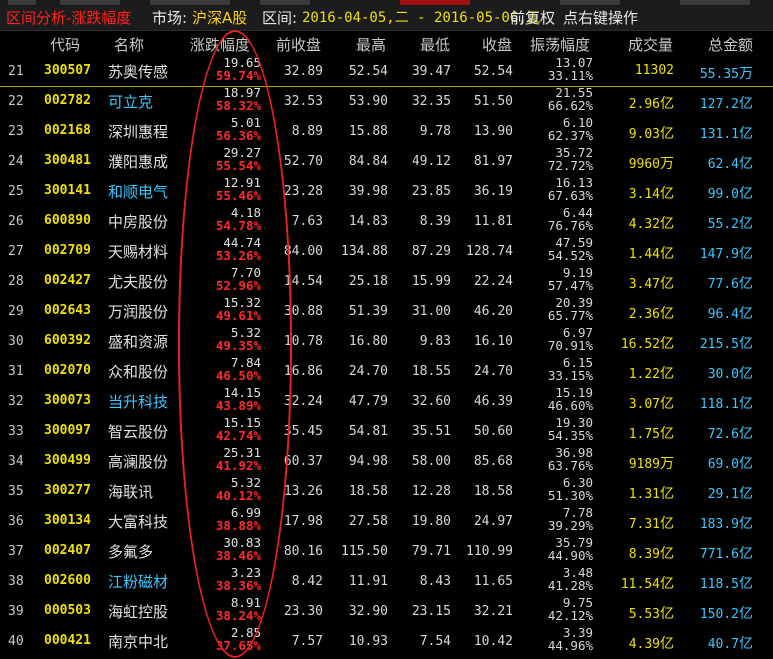 This screenshot has width=773, height=659. Describe the element at coordinates (138, 461) in the screenshot. I see `stock-name: 高澜股份` at that location.